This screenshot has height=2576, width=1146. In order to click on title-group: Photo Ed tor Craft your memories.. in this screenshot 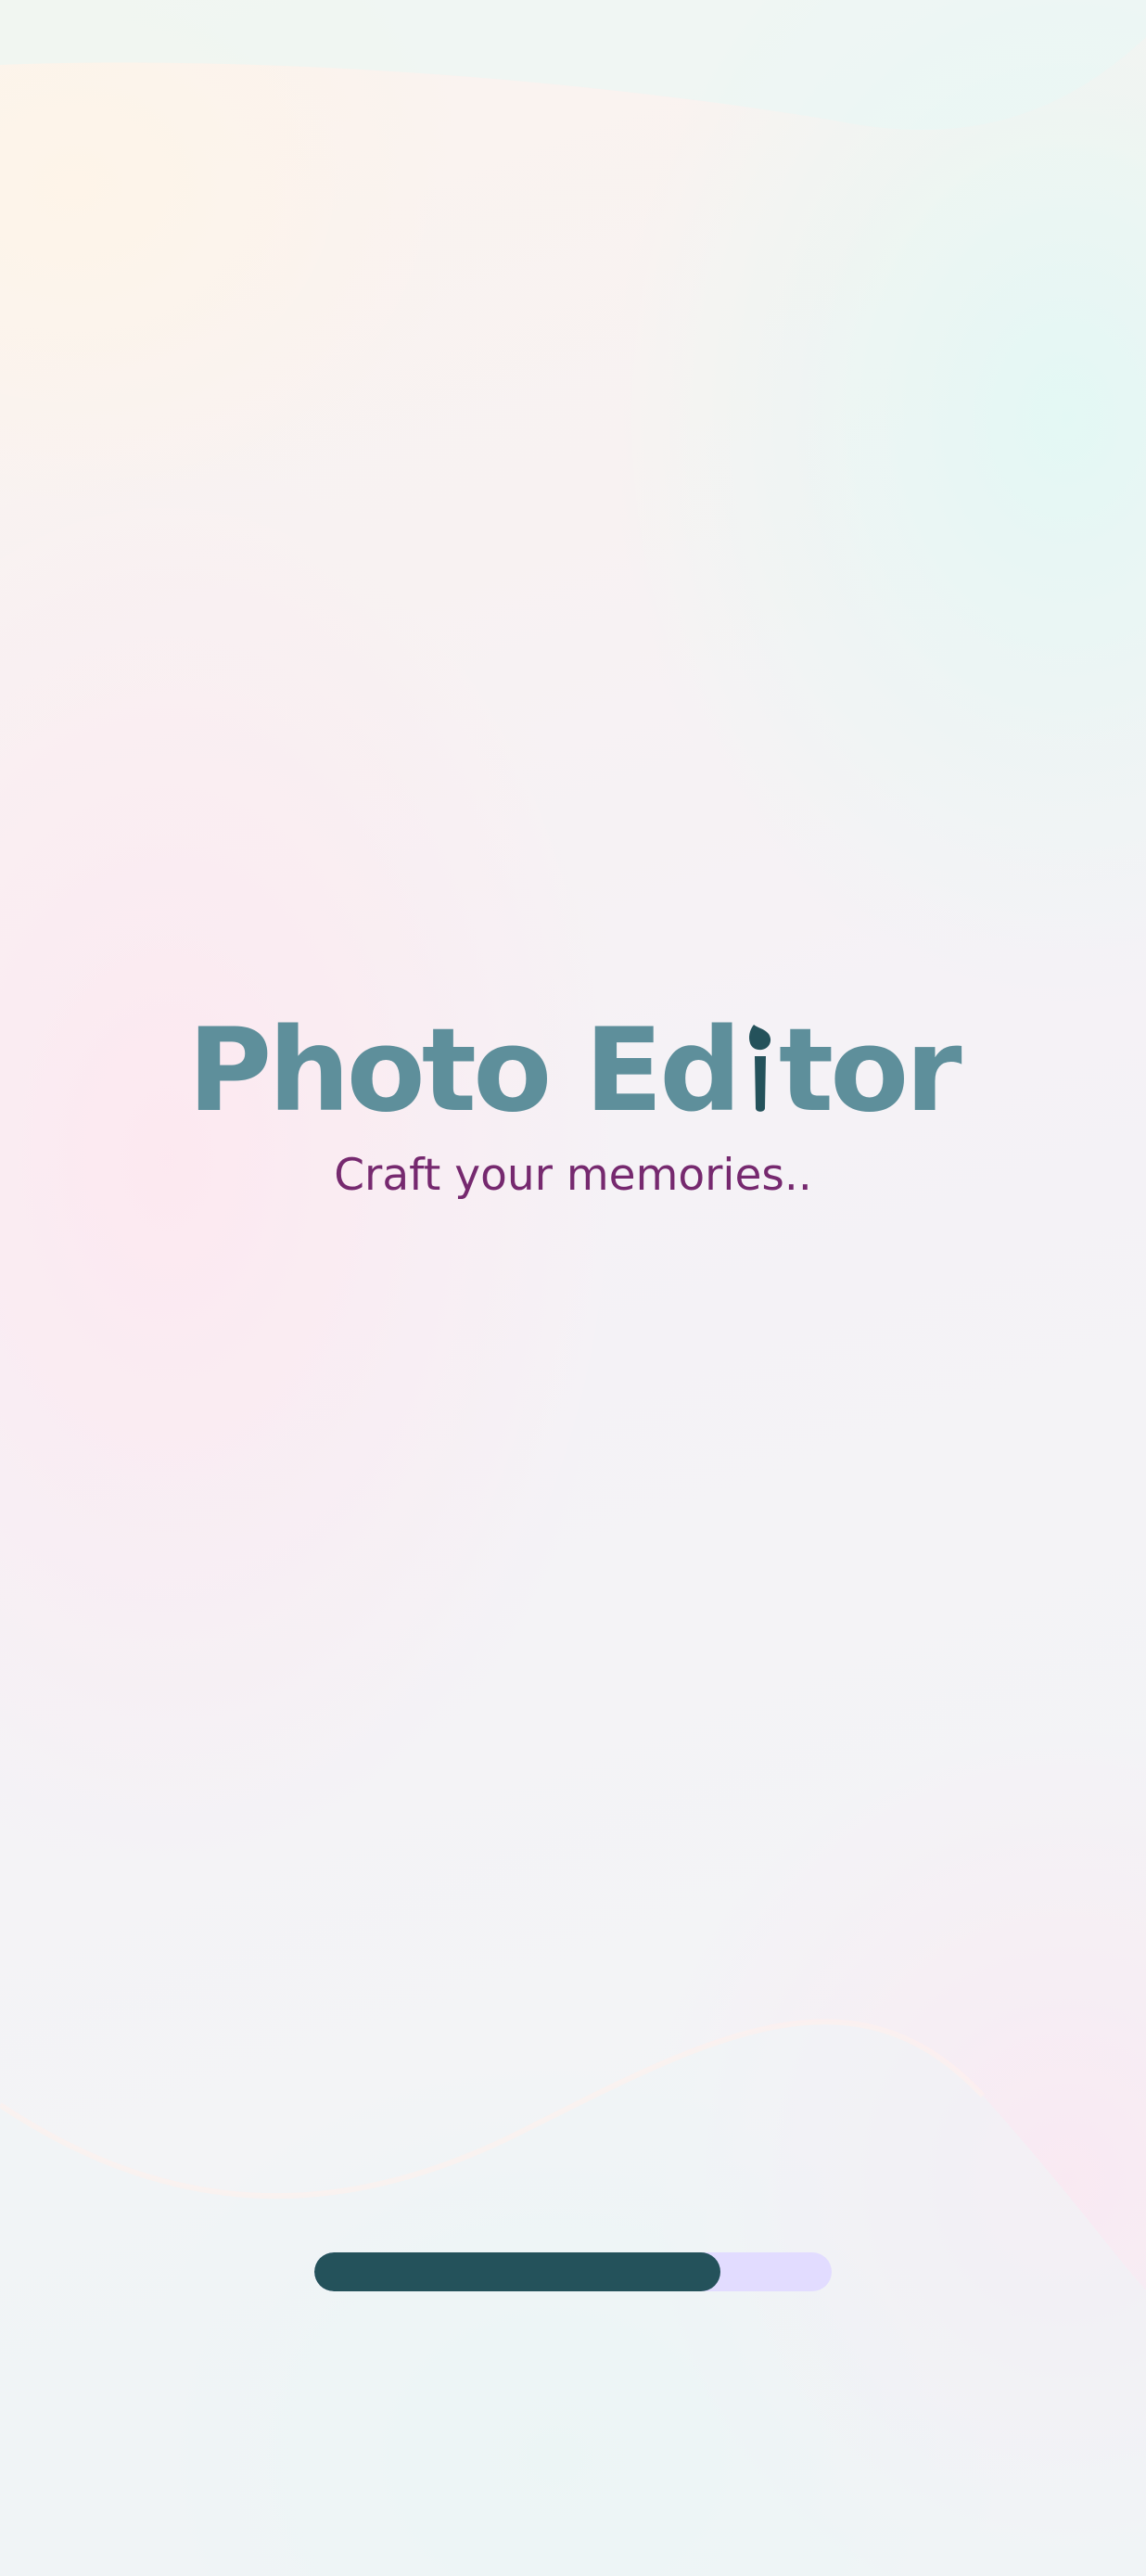, I will do `click(573, 1102)`.